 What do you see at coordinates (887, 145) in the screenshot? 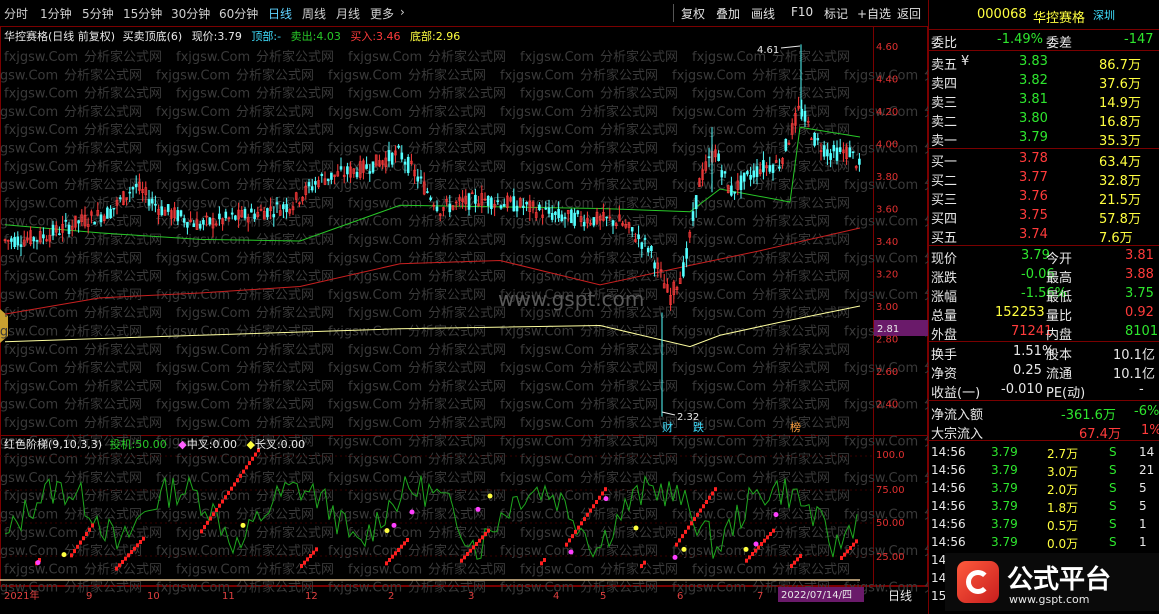
I see `y-tick-label: 4.00` at bounding box center [887, 145].